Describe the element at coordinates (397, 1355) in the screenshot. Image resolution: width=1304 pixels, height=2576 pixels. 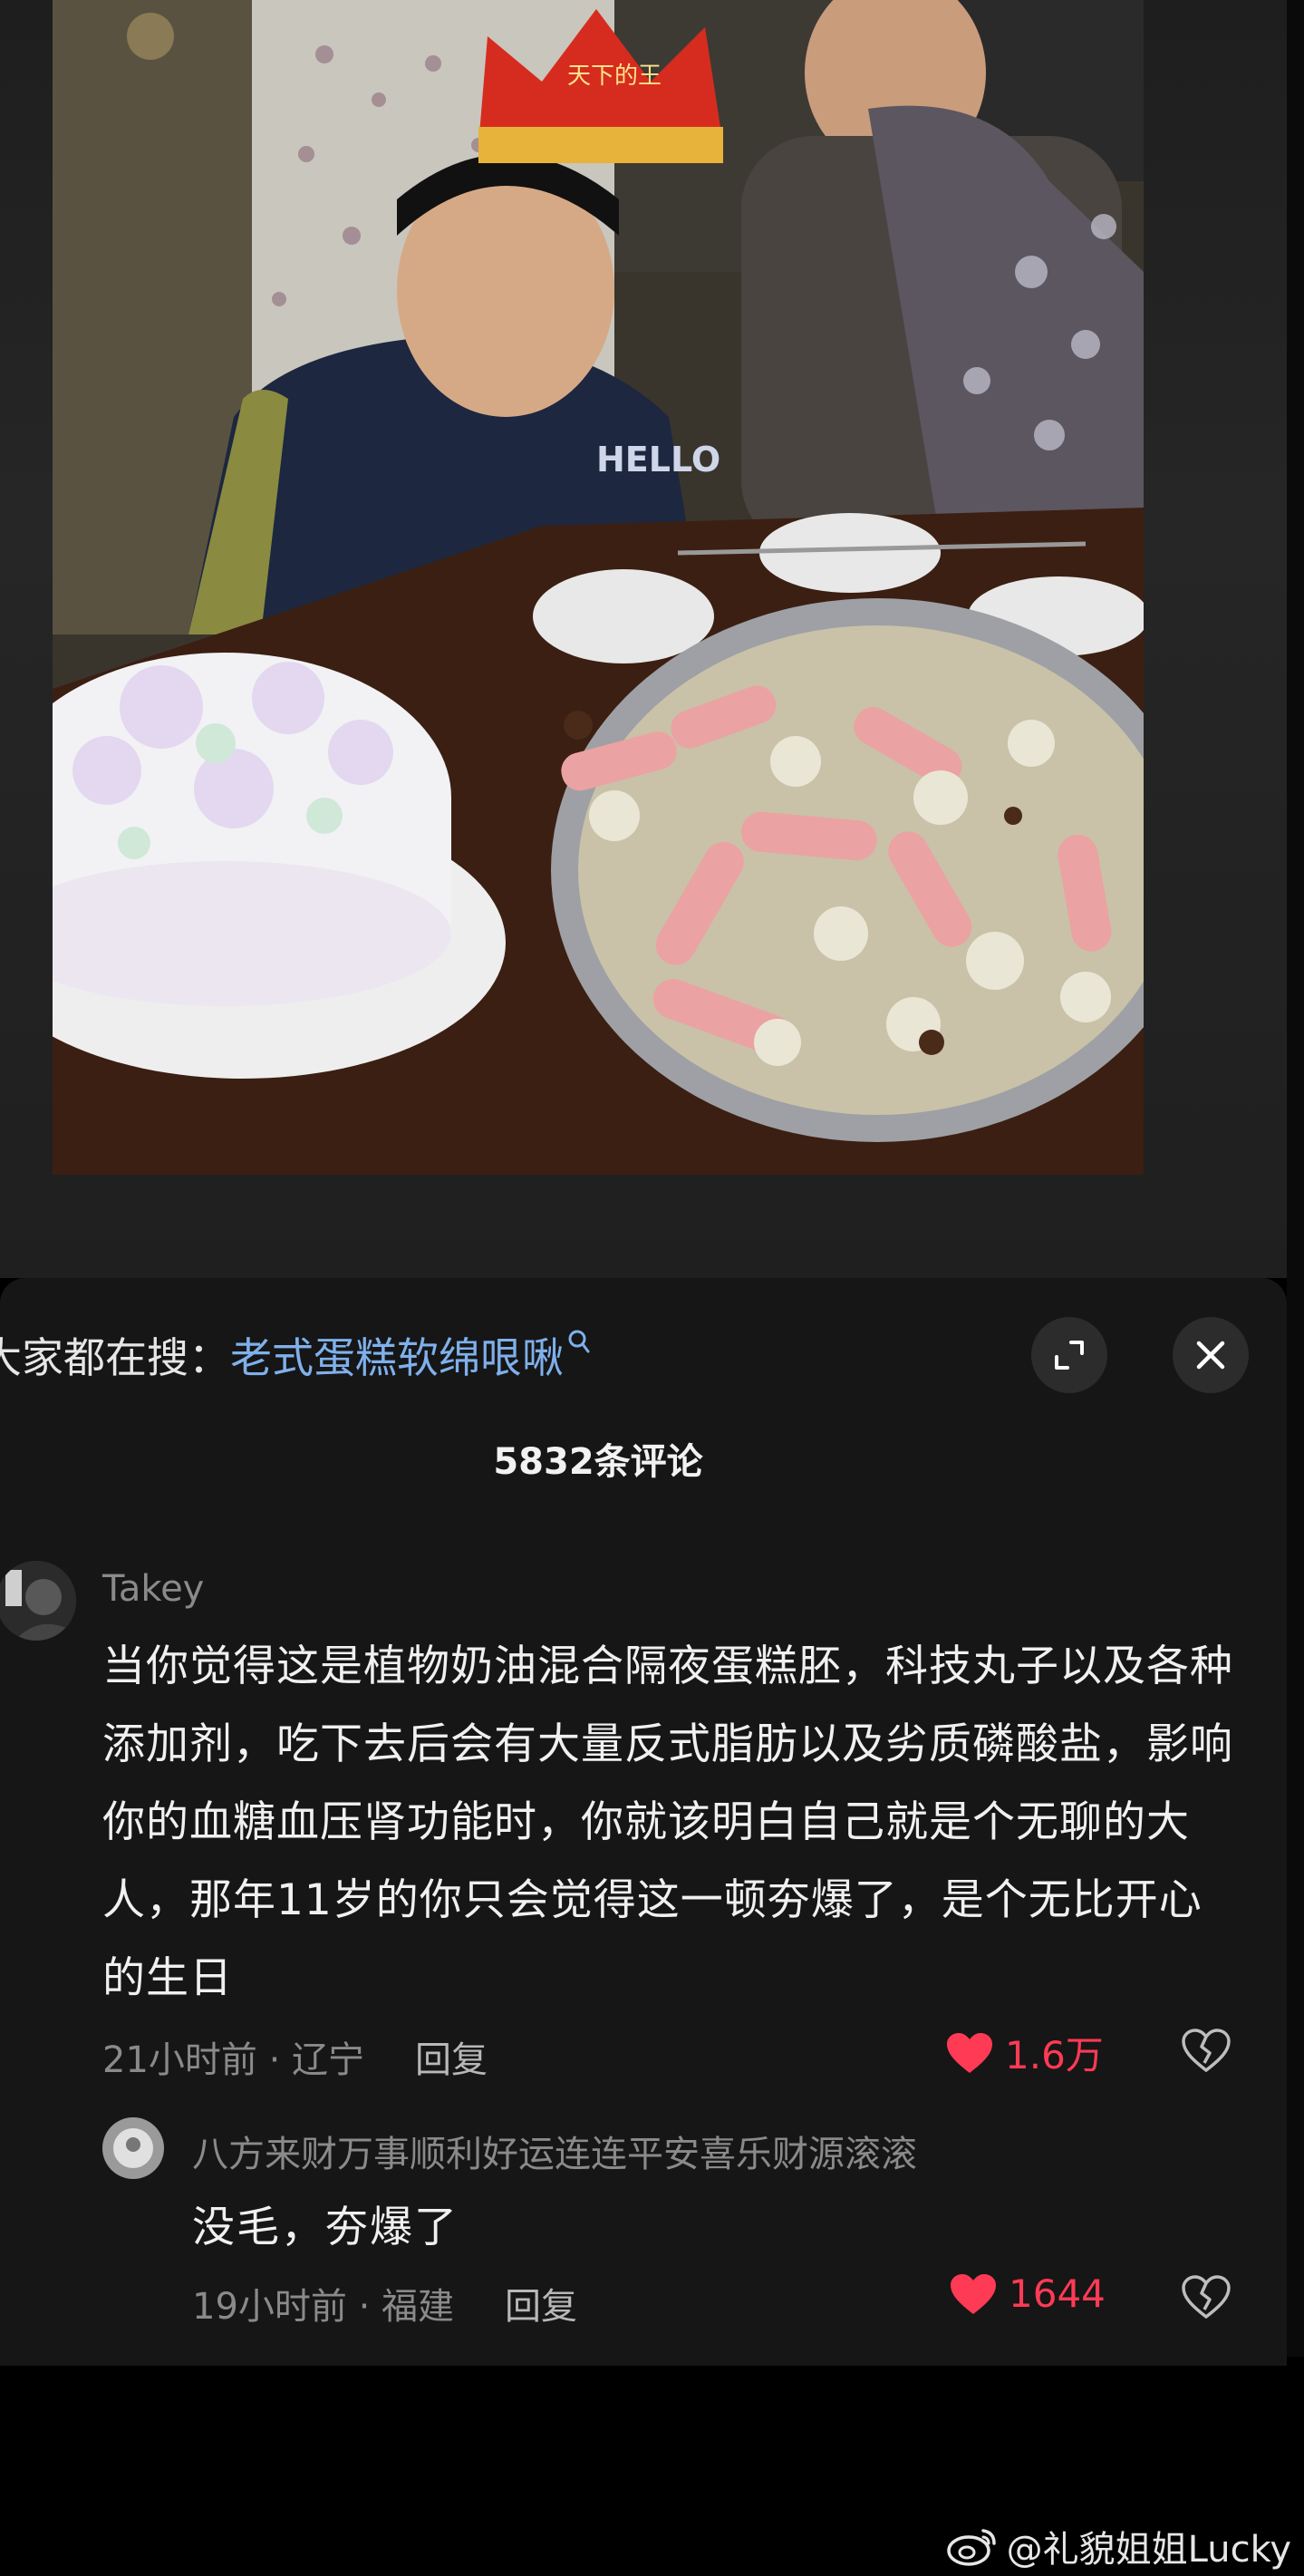
I see `trending-search-query: 老式蛋糕软绵哏啾` at that location.